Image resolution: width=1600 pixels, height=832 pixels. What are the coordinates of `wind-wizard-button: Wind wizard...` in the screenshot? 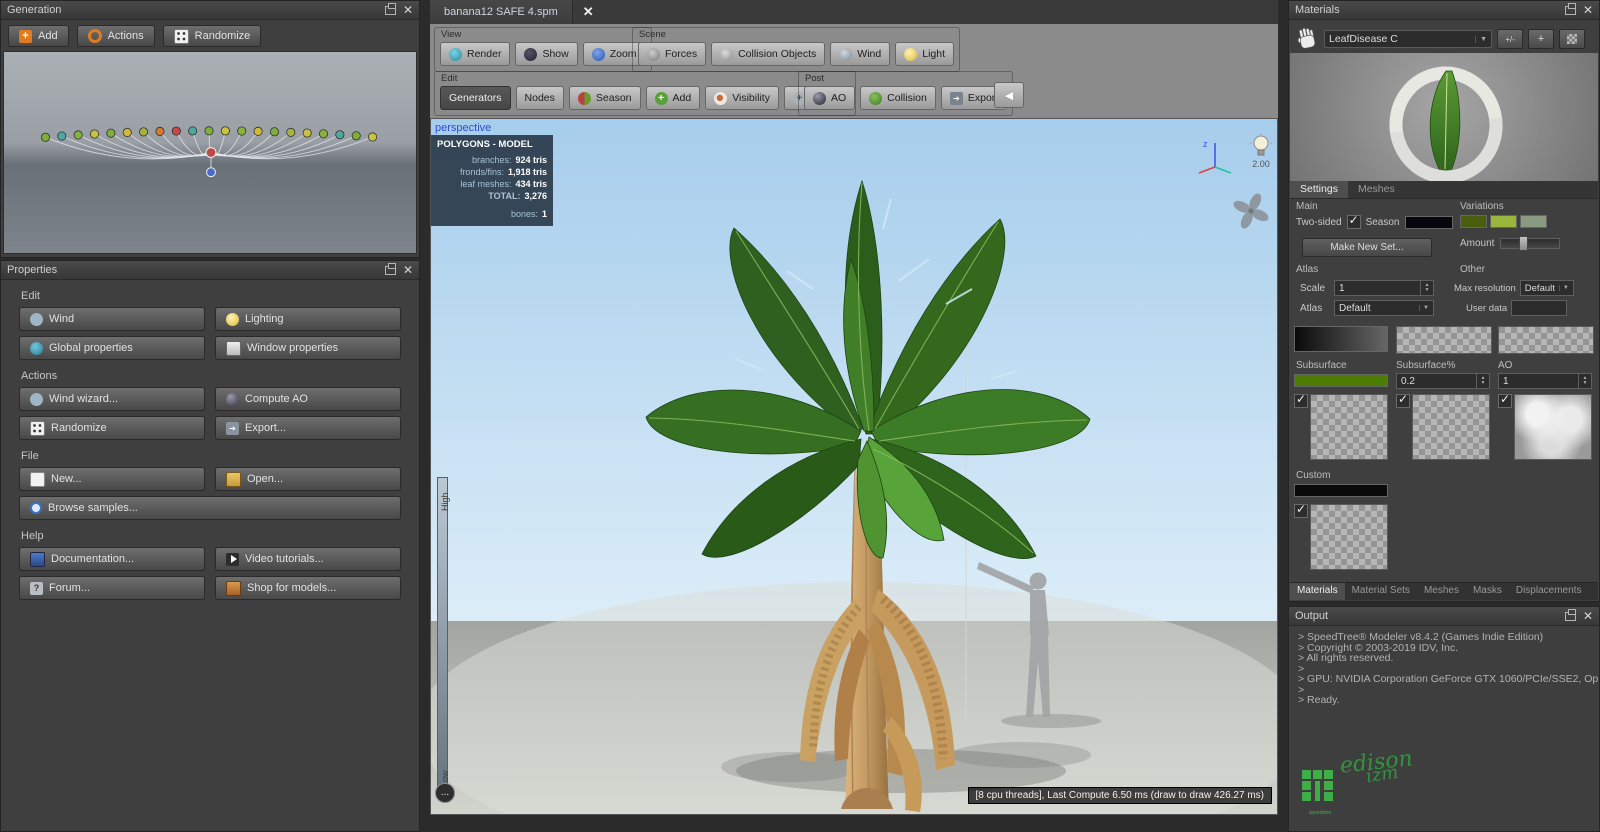 It's located at (112, 399).